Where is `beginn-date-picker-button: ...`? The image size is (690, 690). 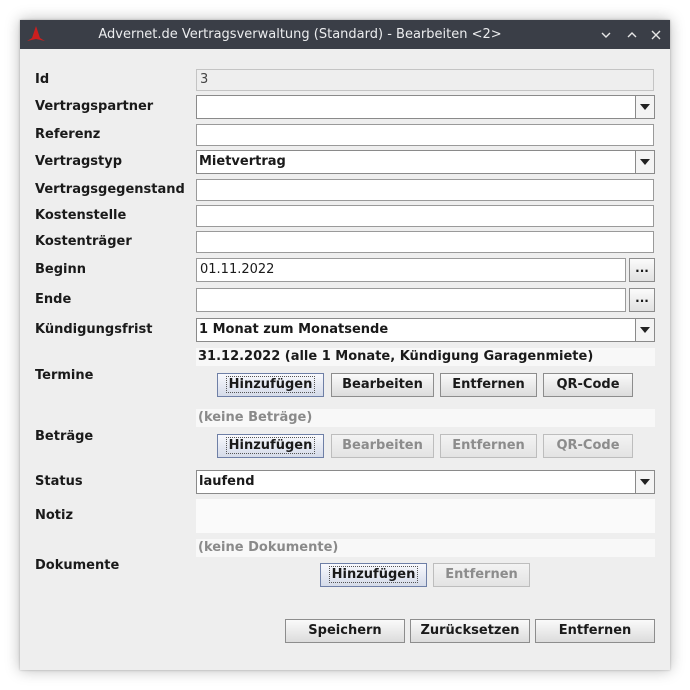
beginn-date-picker-button: ... is located at coordinates (642, 270).